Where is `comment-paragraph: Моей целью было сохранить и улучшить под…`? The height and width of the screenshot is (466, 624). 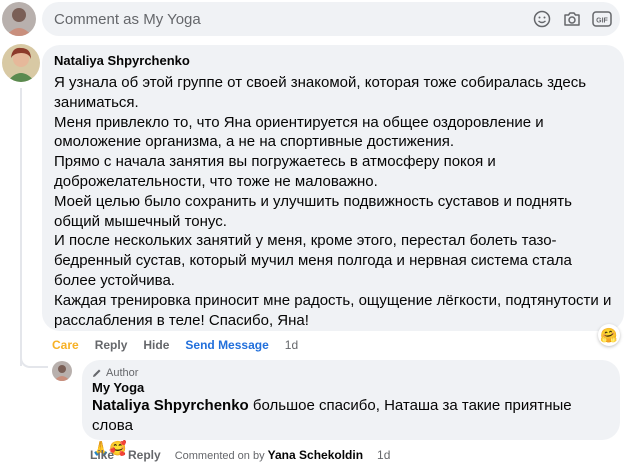 comment-paragraph: Моей целью было сохранить и улучшить под… is located at coordinates (313, 211).